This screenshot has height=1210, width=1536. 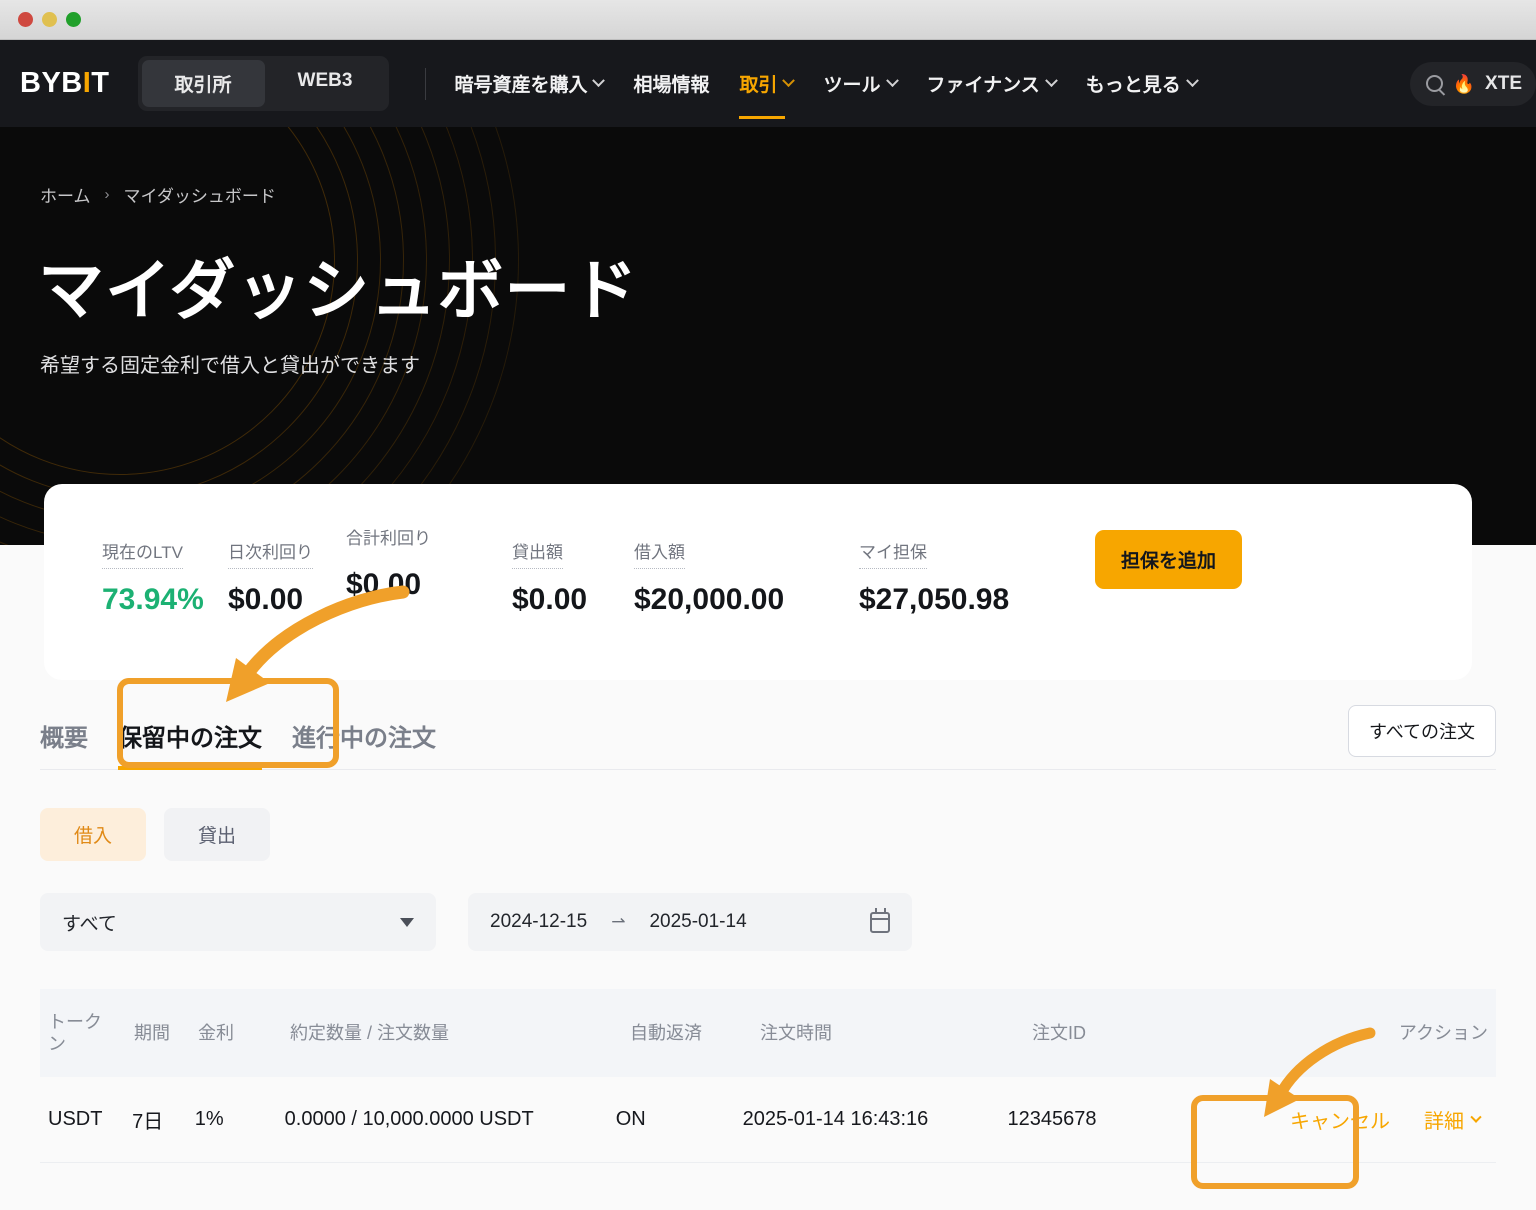 I want to click on breadcrumb-current: マイダッシュボード, so click(x=199, y=196).